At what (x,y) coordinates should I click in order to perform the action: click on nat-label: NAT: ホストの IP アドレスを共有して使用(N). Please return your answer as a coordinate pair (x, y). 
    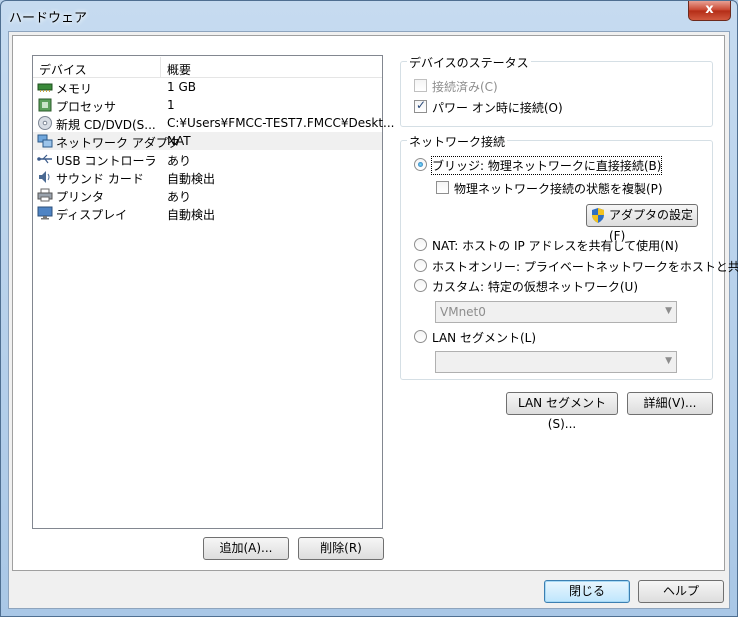
    Looking at the image, I should click on (555, 246).